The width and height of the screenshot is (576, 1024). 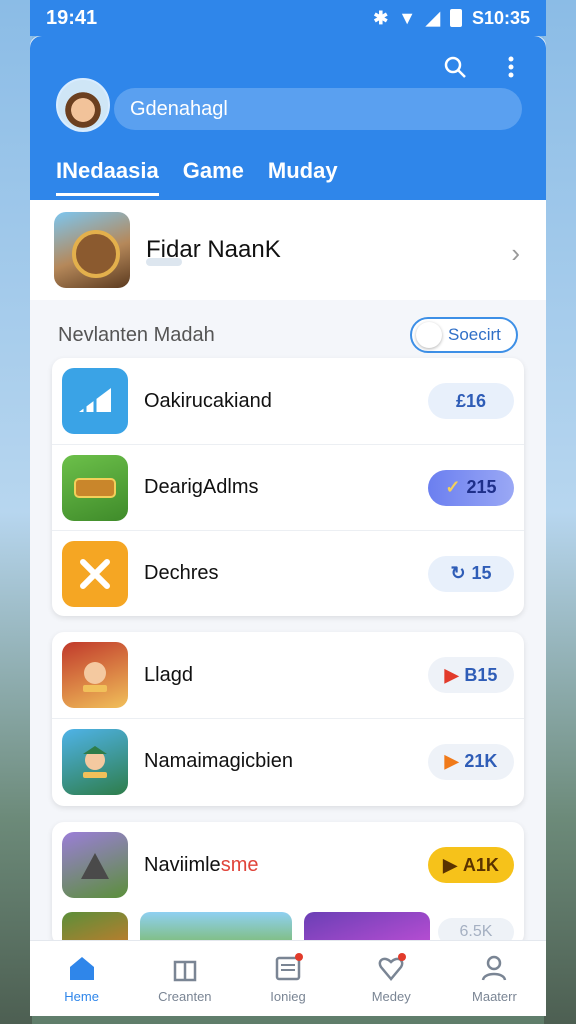 I want to click on nav-label: Creanten, so click(x=185, y=996).